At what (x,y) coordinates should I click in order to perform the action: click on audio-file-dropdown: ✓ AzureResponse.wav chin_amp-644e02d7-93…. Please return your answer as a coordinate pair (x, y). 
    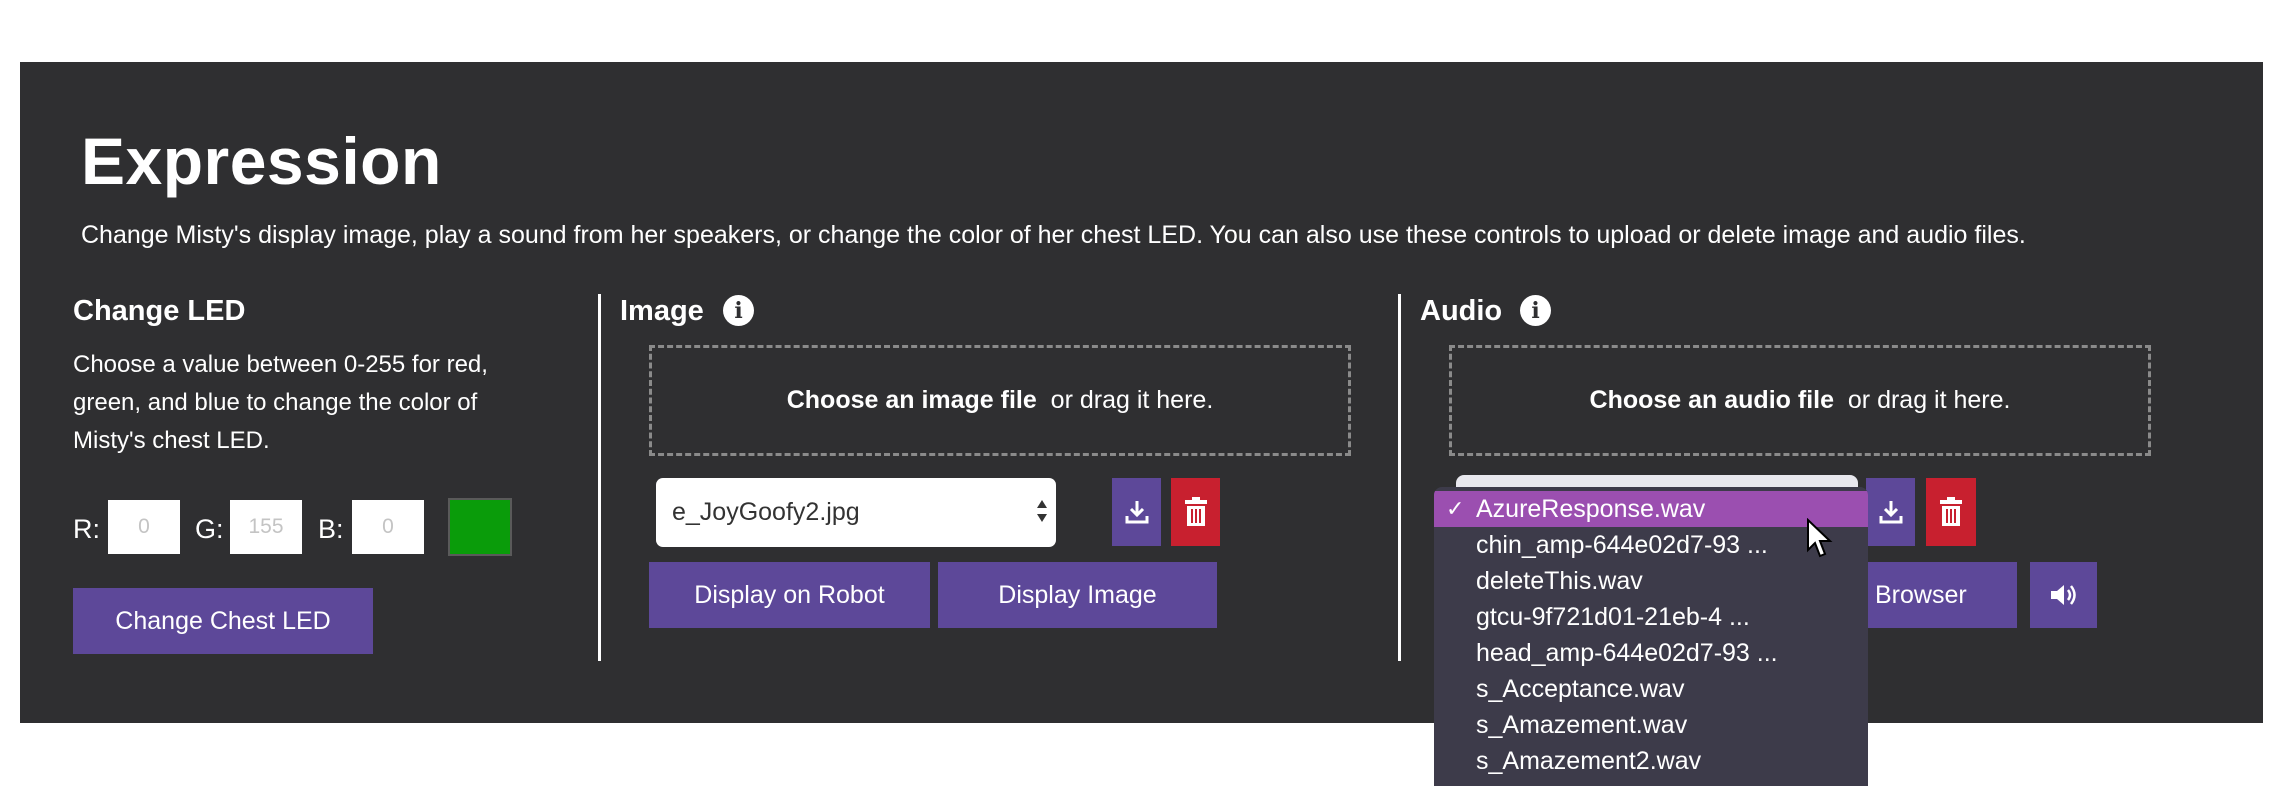
    Looking at the image, I should click on (1651, 636).